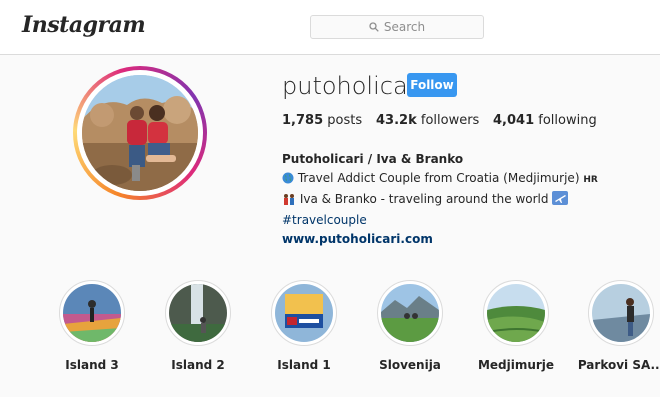  I want to click on top-nav-bar: Instagram Search, so click(330, 27).